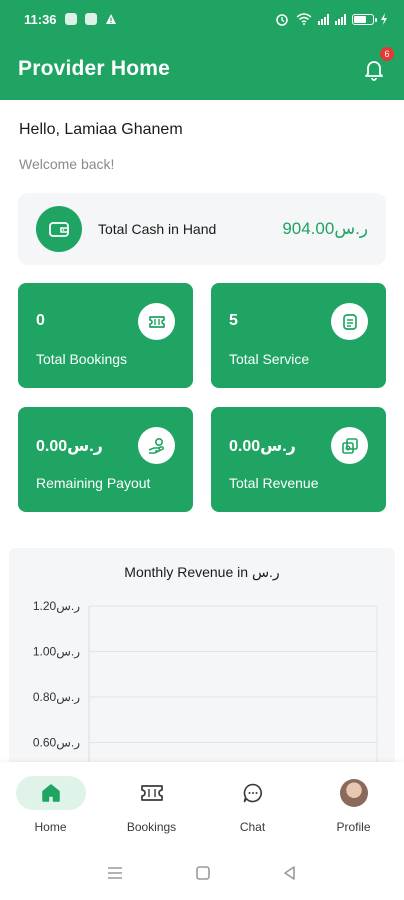  I want to click on nav-chat-pill, so click(253, 793).